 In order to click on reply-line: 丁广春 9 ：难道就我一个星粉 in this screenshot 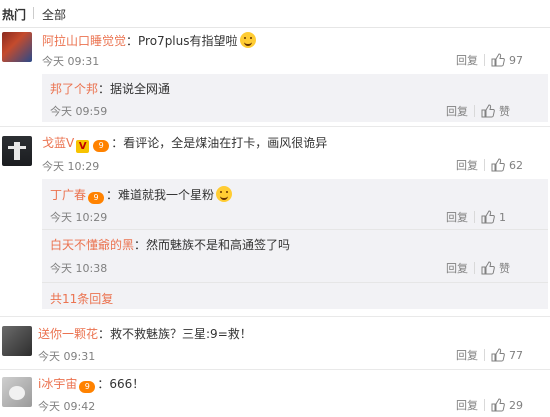, I will do `click(141, 195)`.